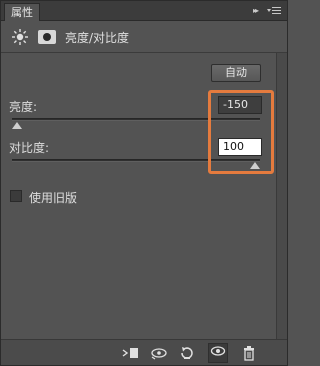 This screenshot has height=366, width=320. What do you see at coordinates (236, 73) in the screenshot?
I see `auto-button: 自动` at bounding box center [236, 73].